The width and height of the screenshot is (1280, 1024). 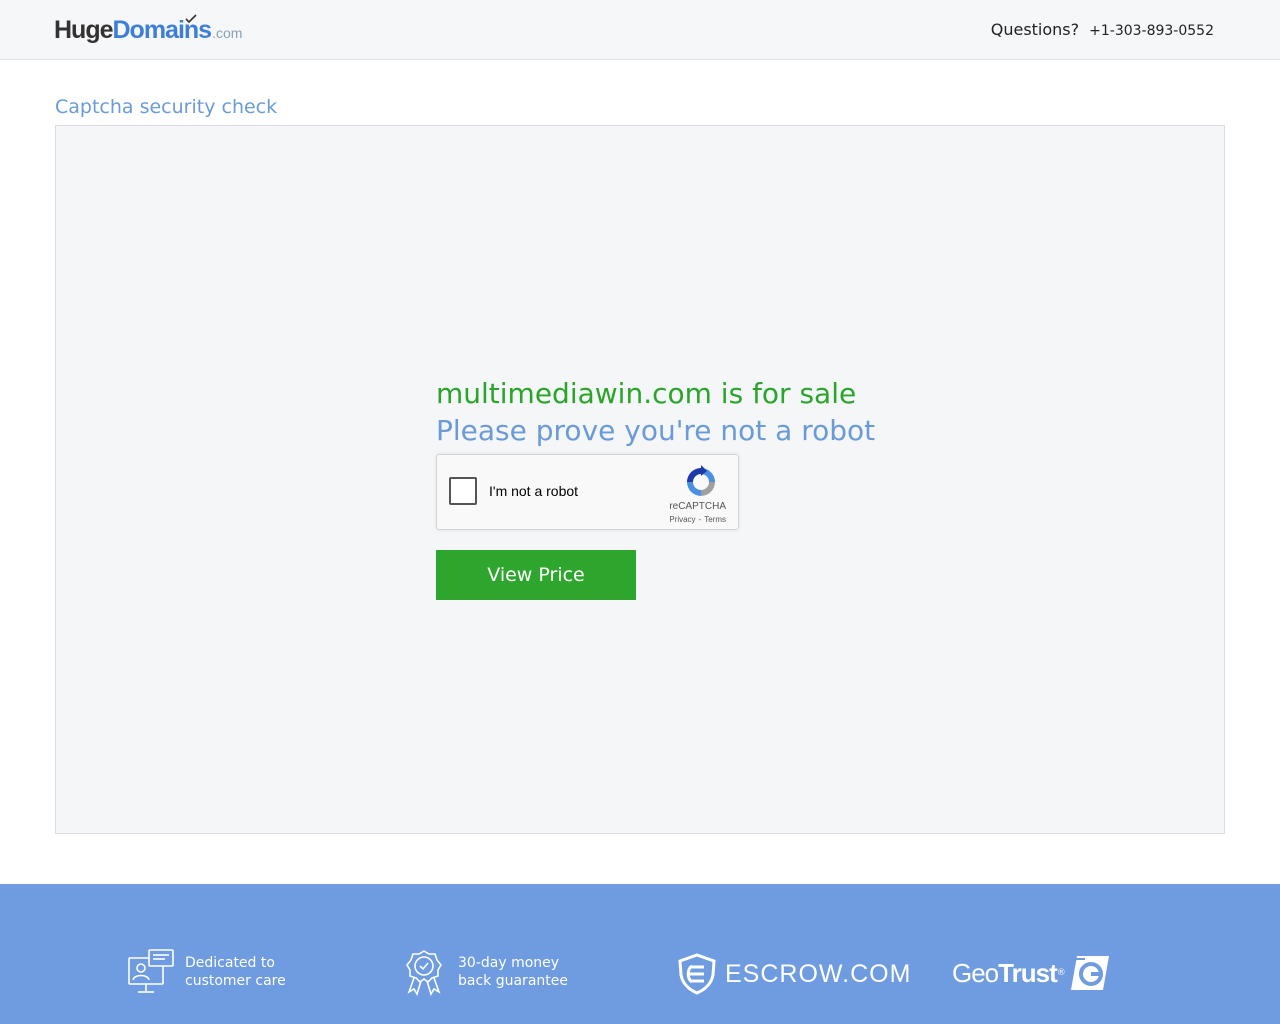 What do you see at coordinates (697, 974) in the screenshot?
I see `escrow-shield-icon` at bounding box center [697, 974].